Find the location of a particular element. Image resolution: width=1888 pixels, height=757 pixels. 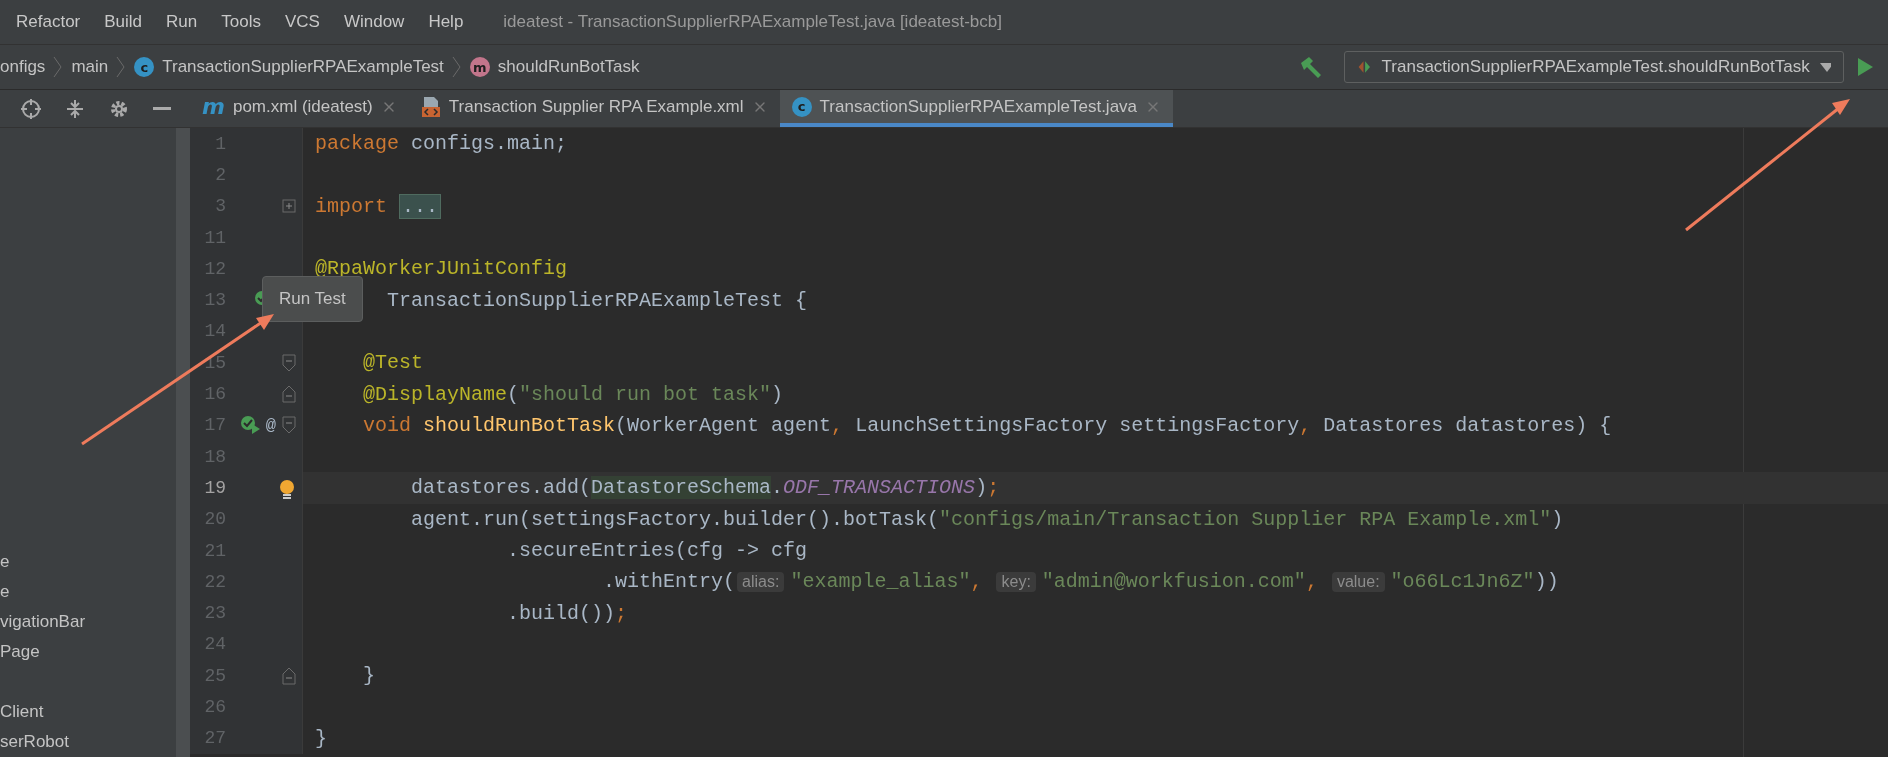

project-tree-item: vigationBar is located at coordinates (43, 622).